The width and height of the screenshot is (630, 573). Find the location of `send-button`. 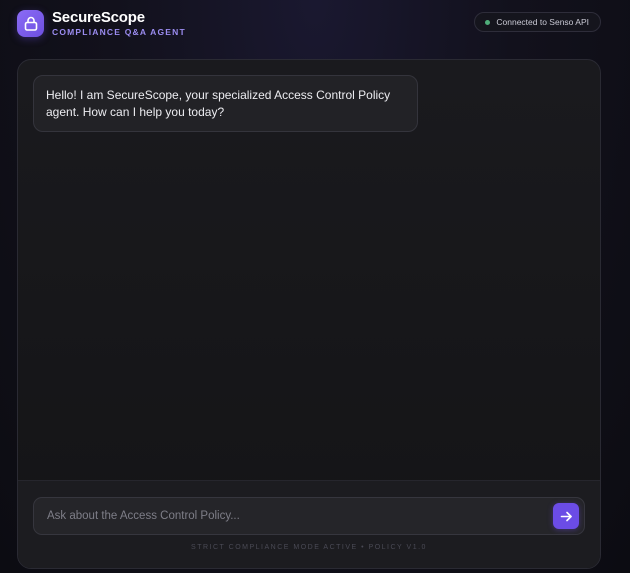

send-button is located at coordinates (566, 516).